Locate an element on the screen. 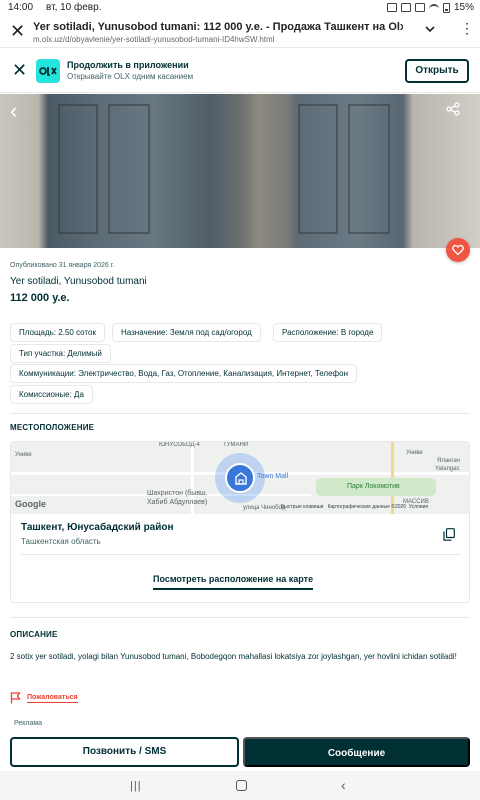 Image resolution: width=480 pixels, height=800 pixels. published-date: Опубликовано 31 января 2026 г. is located at coordinates (62, 265).